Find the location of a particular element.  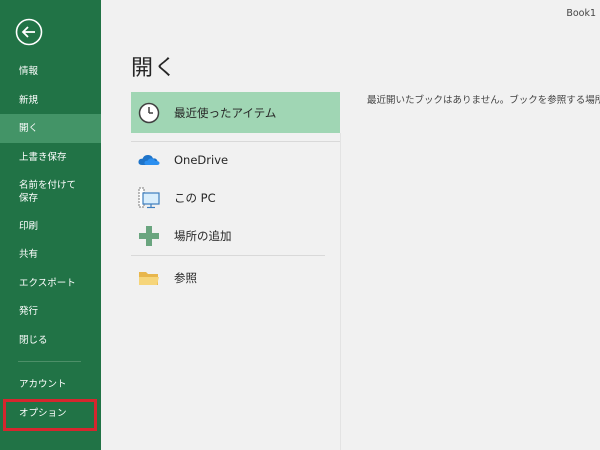

location-label: 最近使ったアイテム is located at coordinates (225, 112).